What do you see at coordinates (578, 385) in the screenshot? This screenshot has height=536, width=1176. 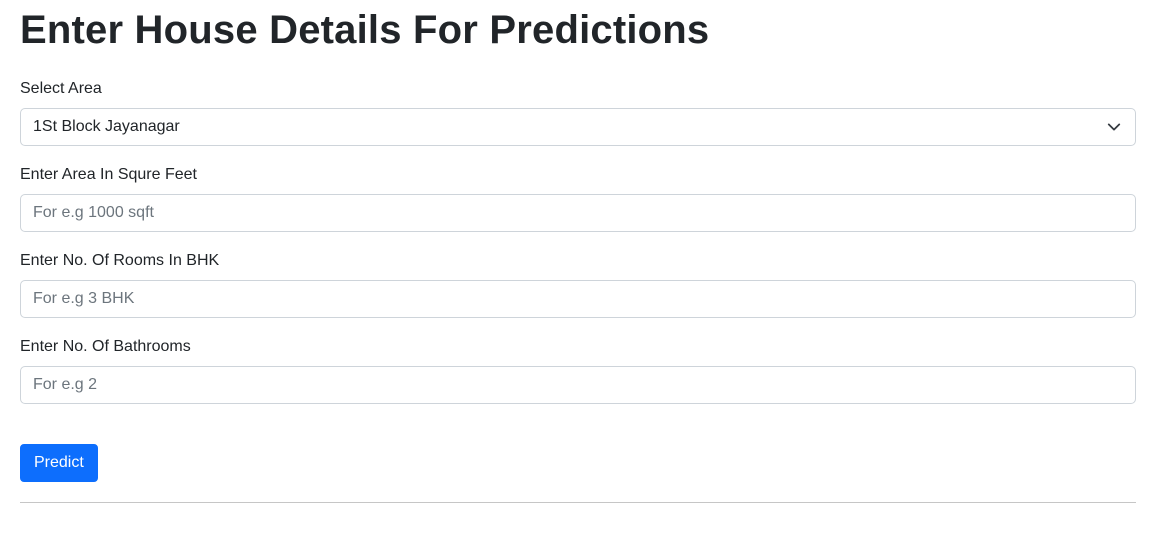 I see `bath-input` at bounding box center [578, 385].